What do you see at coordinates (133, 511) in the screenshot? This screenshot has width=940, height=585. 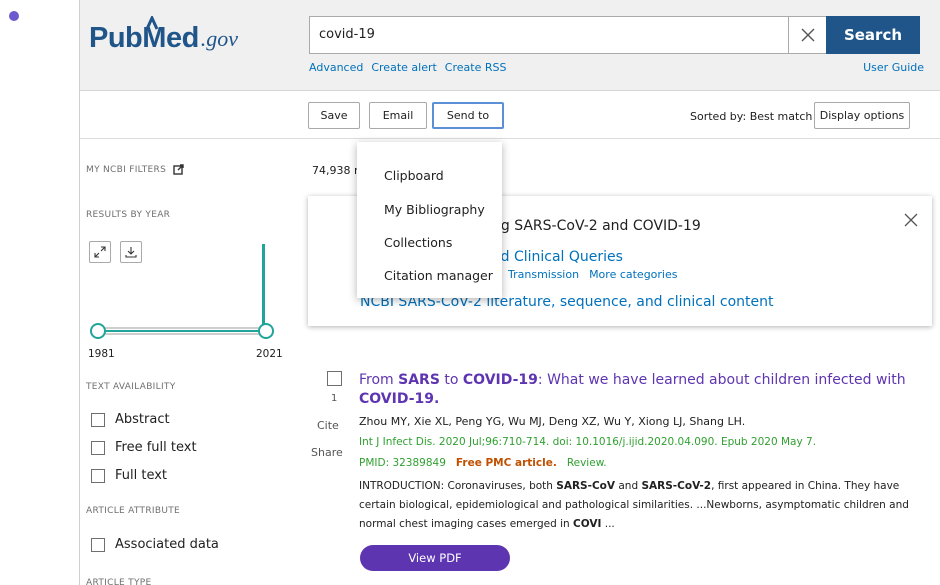 I see `article-attribute-label: ARTICLE ATTRIBUTE` at bounding box center [133, 511].